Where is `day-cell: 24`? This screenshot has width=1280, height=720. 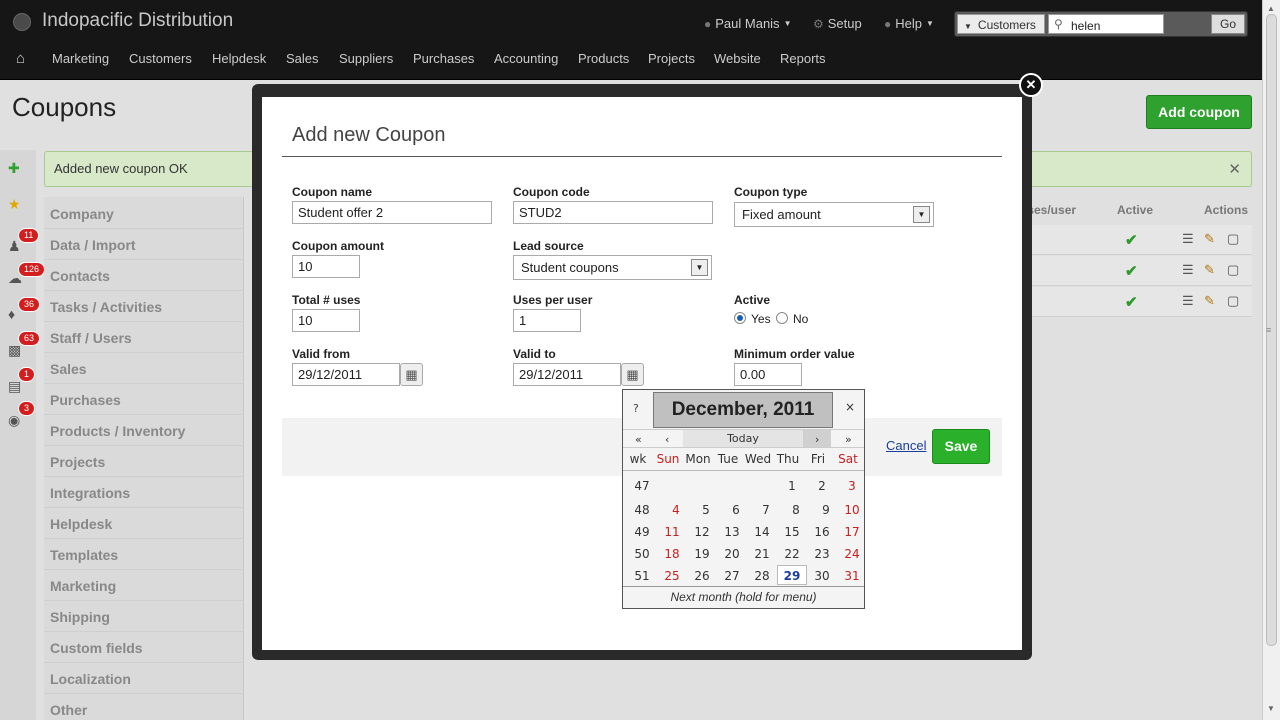 day-cell: 24 is located at coordinates (852, 554).